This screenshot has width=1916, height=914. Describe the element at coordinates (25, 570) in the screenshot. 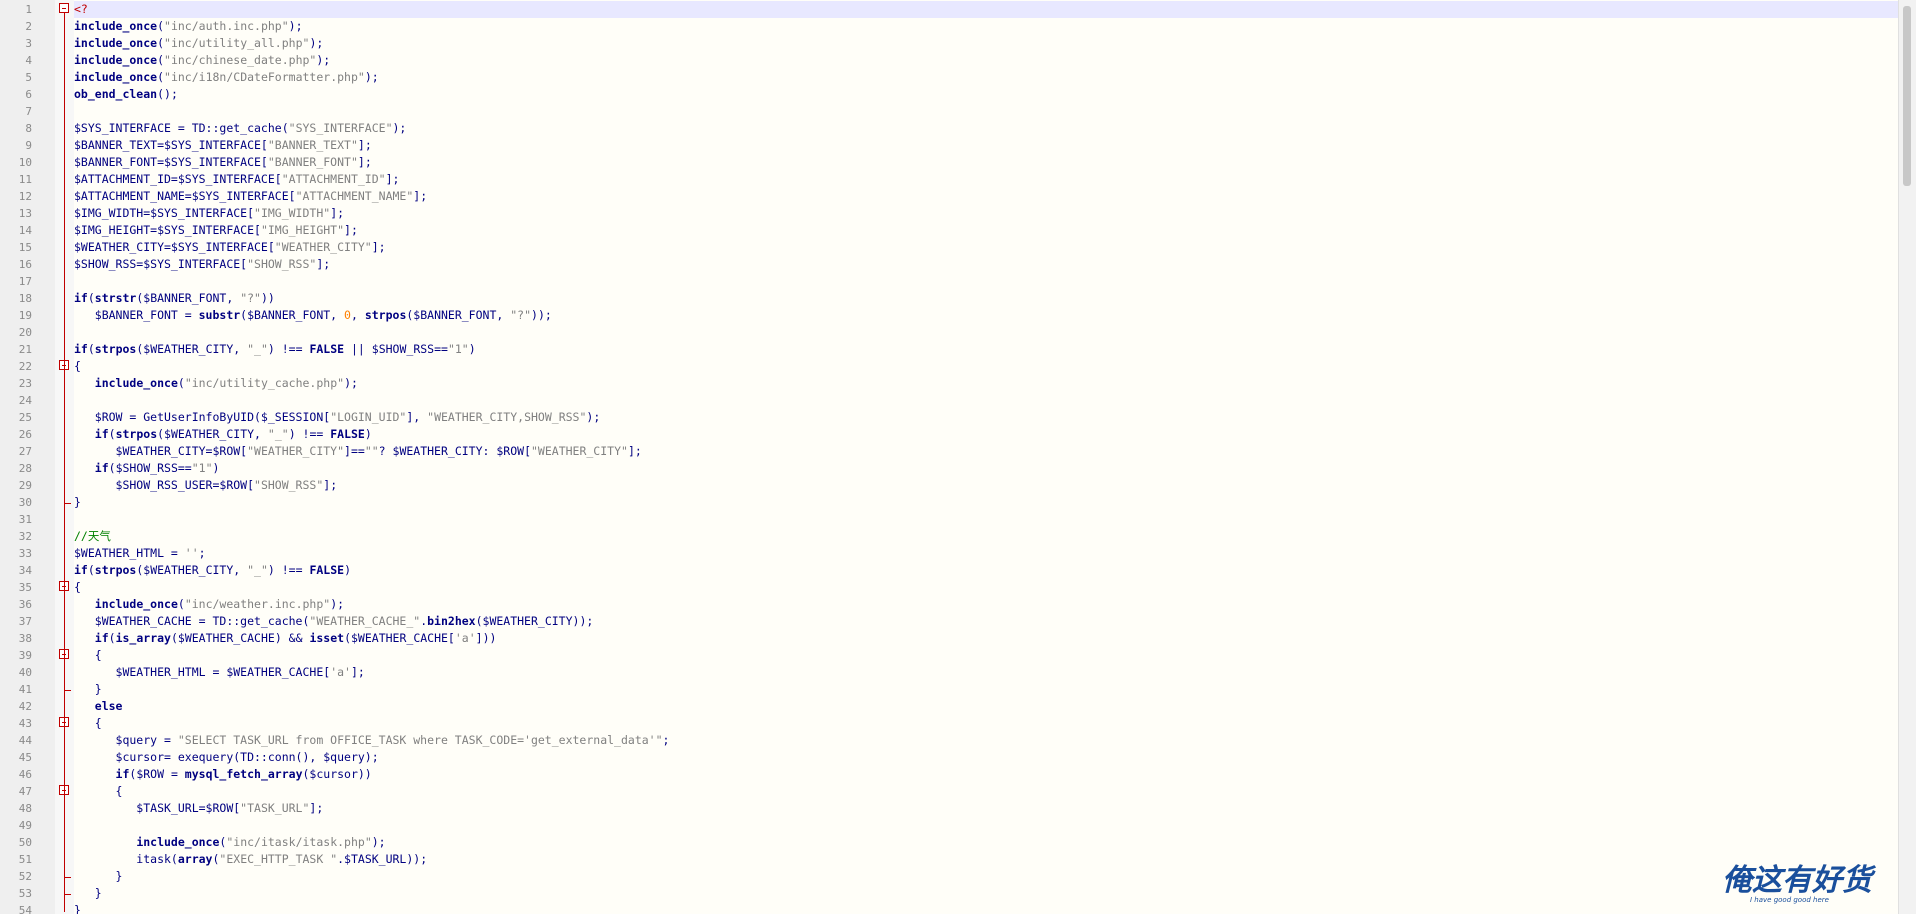

I see `line-number: 34` at that location.